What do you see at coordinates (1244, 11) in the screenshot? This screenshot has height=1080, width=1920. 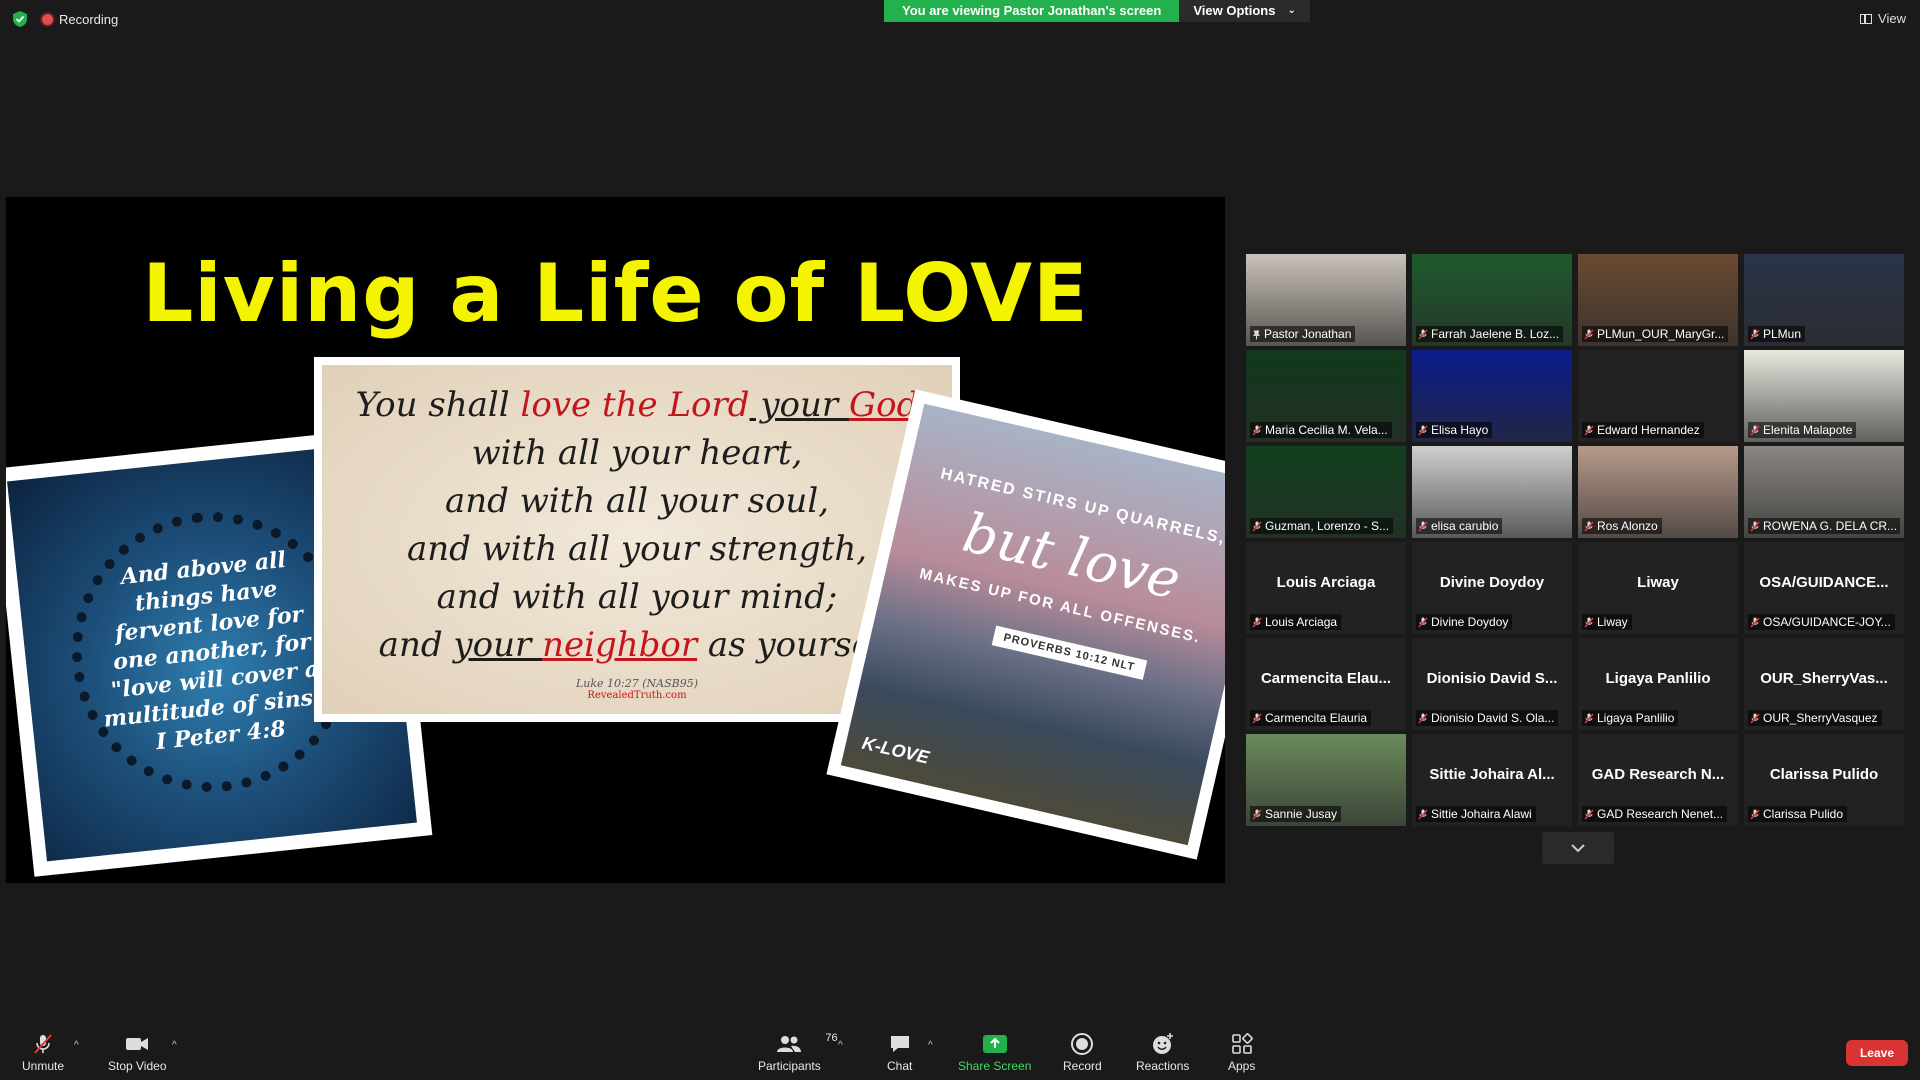 I see `view-options-button: View Options ⌄` at bounding box center [1244, 11].